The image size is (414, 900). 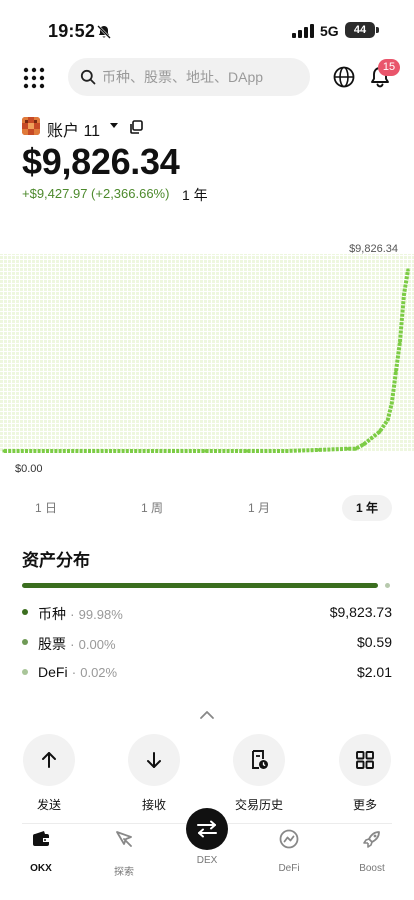 What do you see at coordinates (207, 715) in the screenshot?
I see `chevron-up-icon` at bounding box center [207, 715].